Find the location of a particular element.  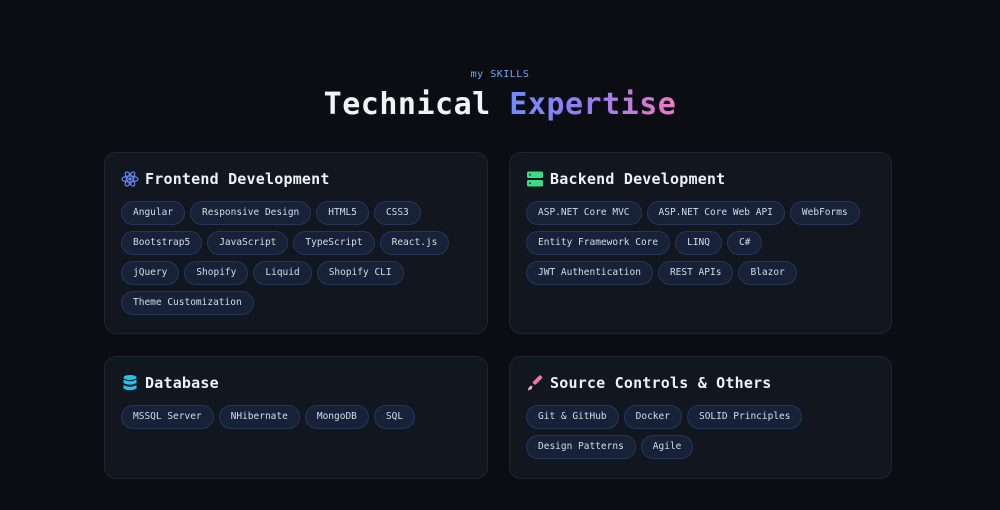

skill-chip: Agile is located at coordinates (667, 447).